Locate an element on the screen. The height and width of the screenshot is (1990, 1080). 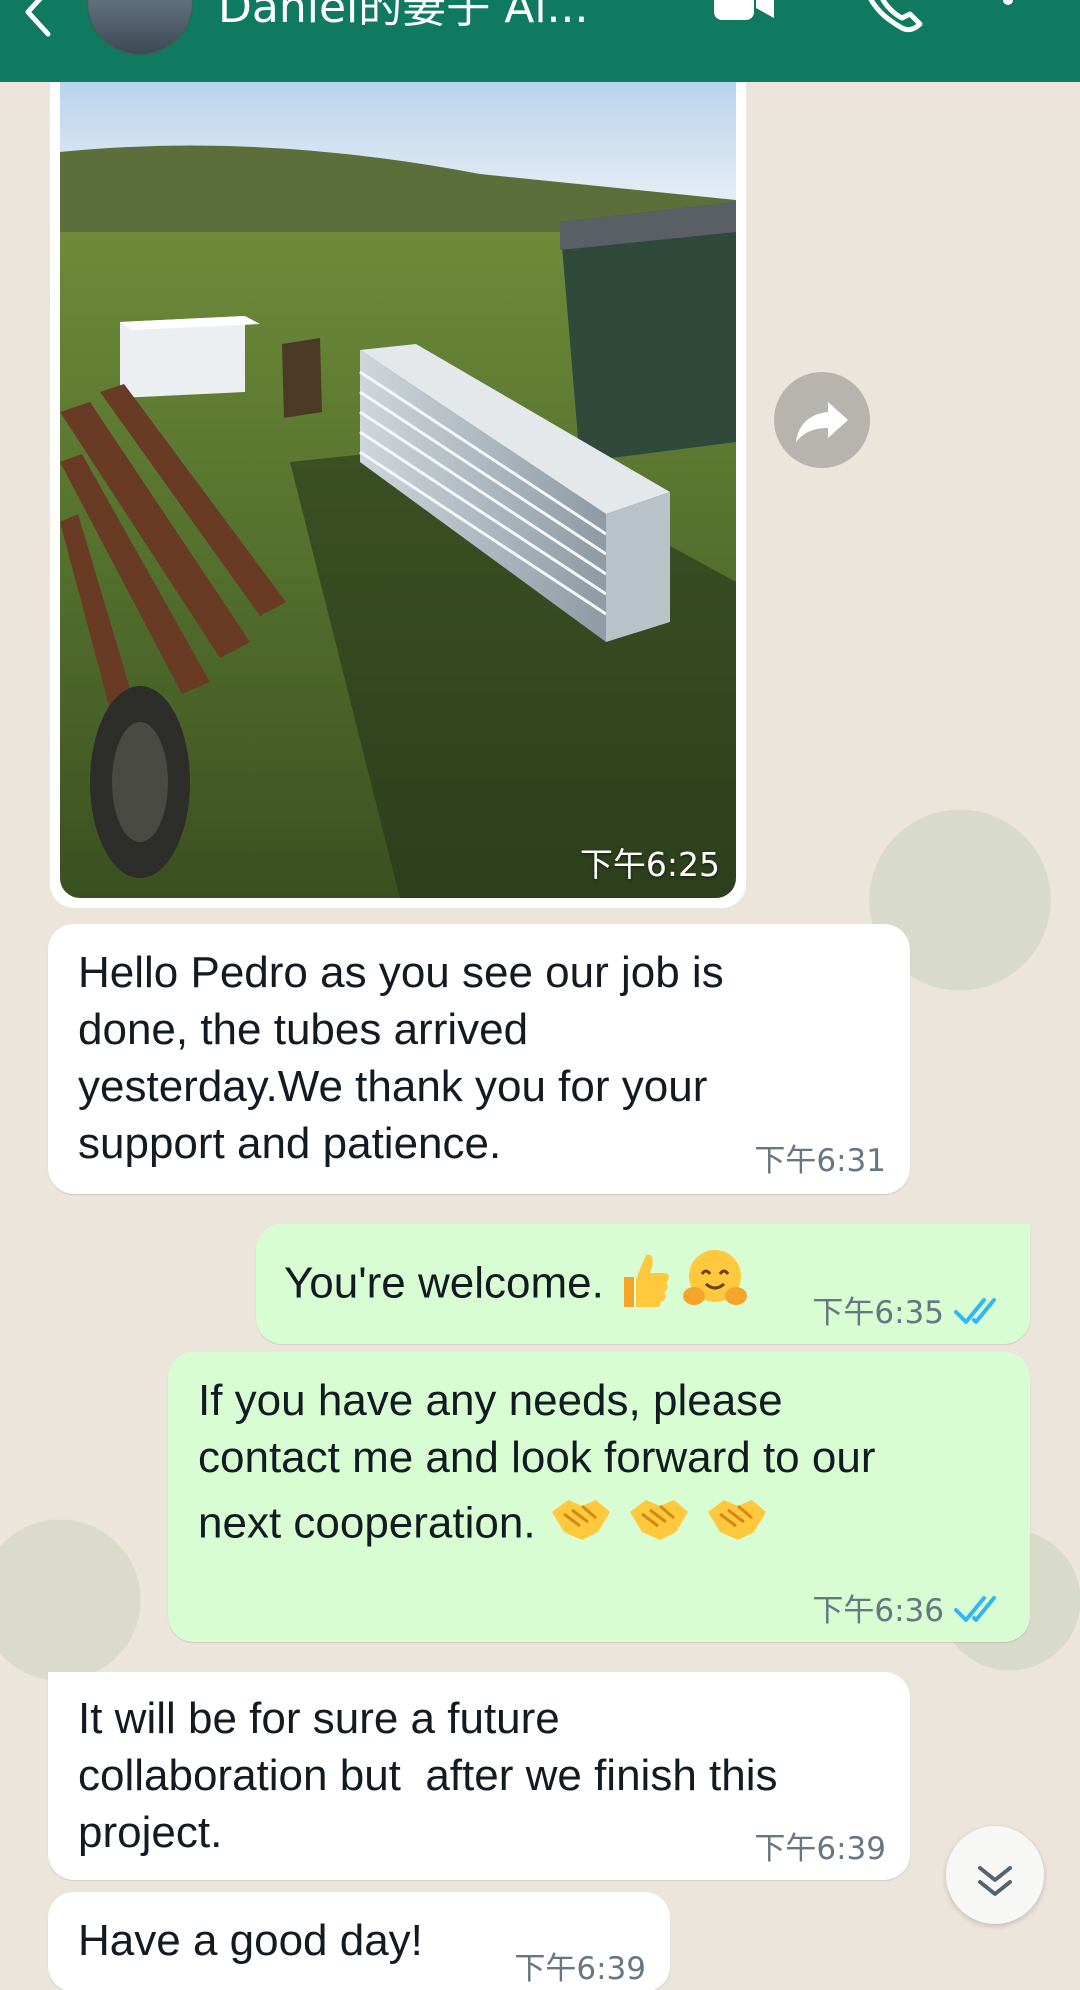
message-line: Have a good day! is located at coordinates (250, 1940).